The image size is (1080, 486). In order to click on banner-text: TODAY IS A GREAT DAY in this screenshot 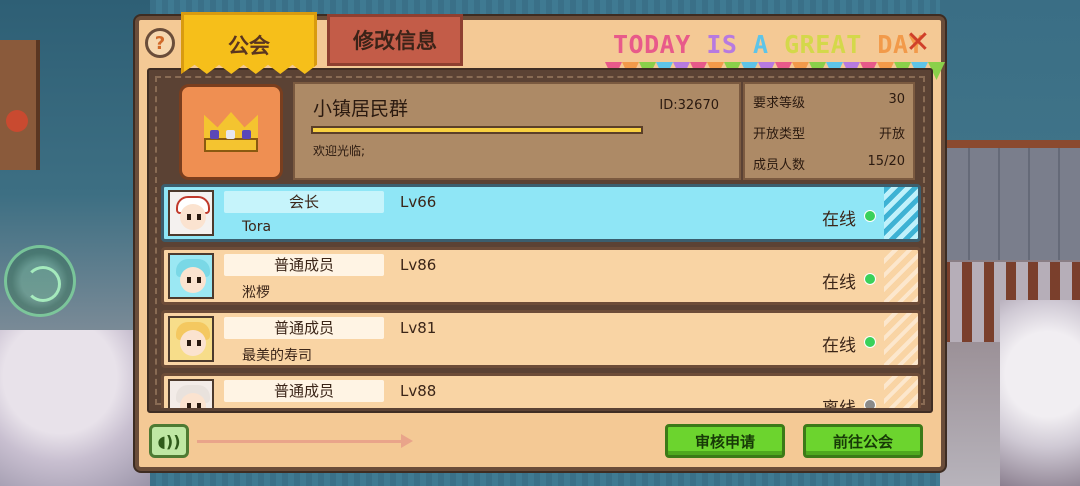, I will do `click(768, 44)`.